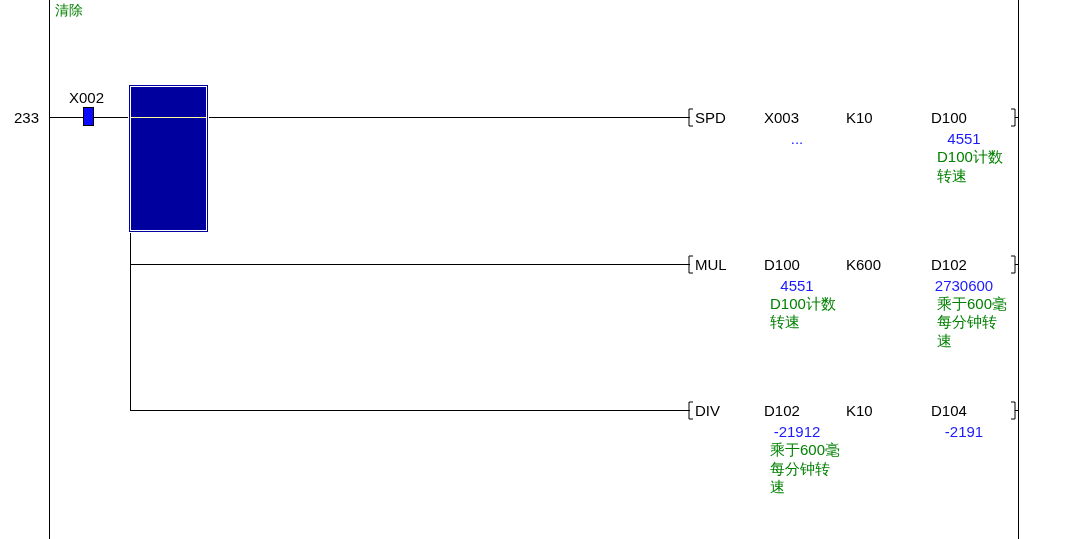 Image resolution: width=1090 pixels, height=539 pixels. Describe the element at coordinates (69, 10) in the screenshot. I see `rung-comment: 清除` at that location.